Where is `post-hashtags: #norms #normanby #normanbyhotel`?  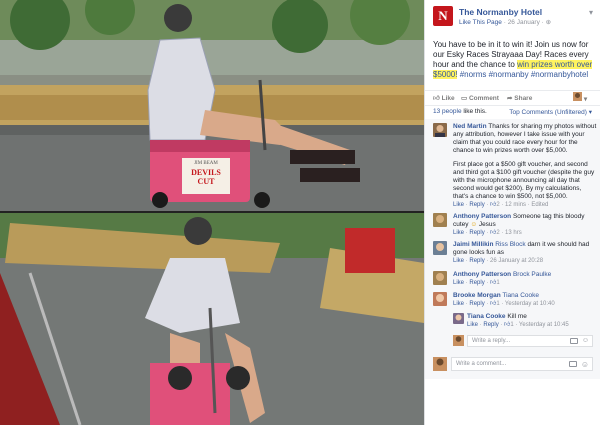 post-hashtags: #norms #normanby #normanbyhotel is located at coordinates (523, 74).